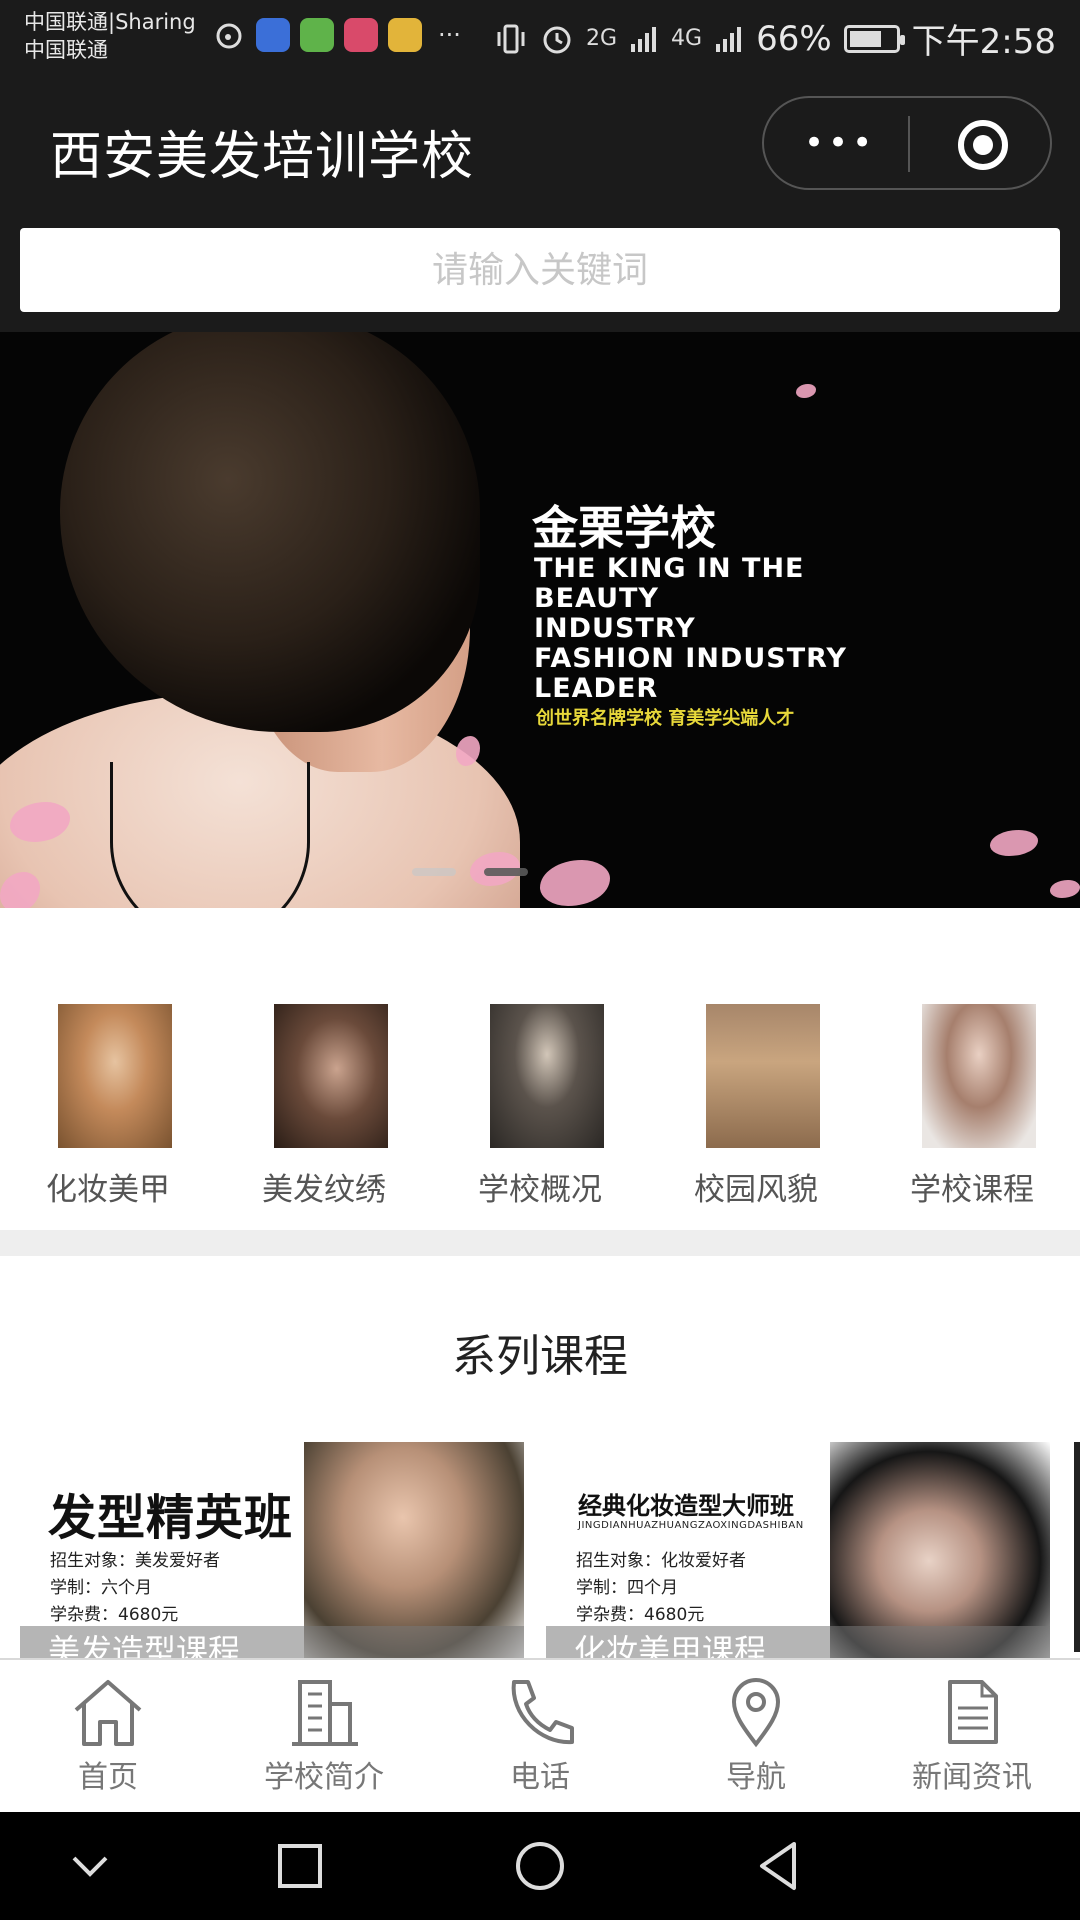 This screenshot has width=1080, height=1920. What do you see at coordinates (540, 1356) in the screenshot?
I see `section-title: 系列课程` at bounding box center [540, 1356].